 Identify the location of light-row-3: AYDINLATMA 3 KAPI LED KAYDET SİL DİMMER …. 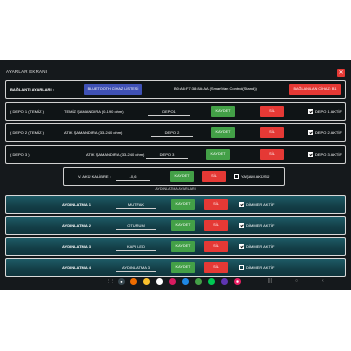
(175, 246).